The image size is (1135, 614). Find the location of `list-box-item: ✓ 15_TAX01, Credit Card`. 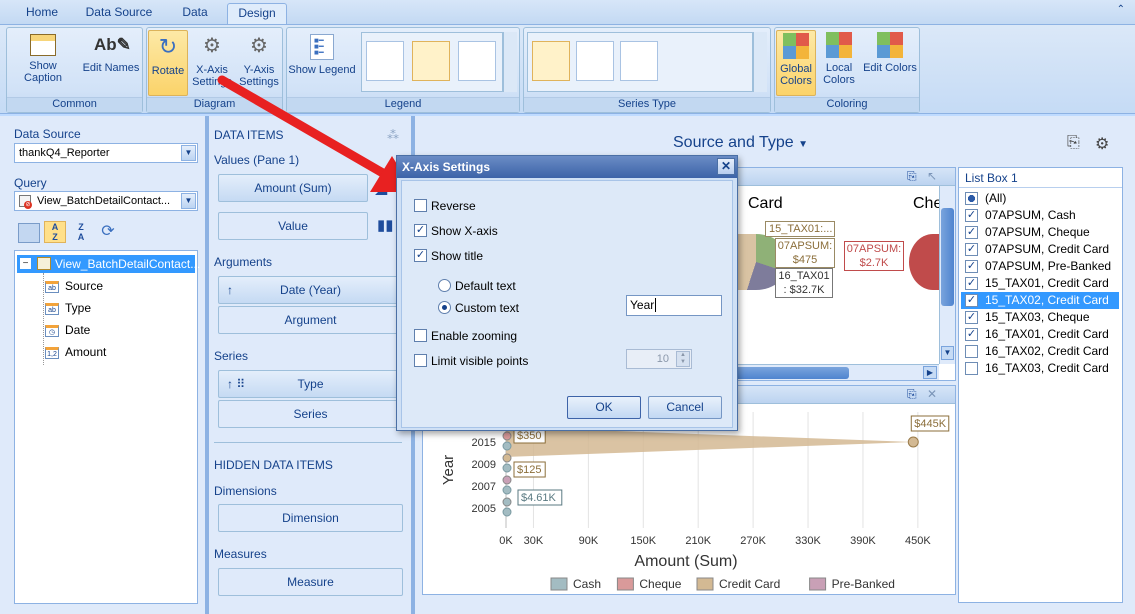

list-box-item: ✓ 15_TAX01, Credit Card is located at coordinates (1040, 283).